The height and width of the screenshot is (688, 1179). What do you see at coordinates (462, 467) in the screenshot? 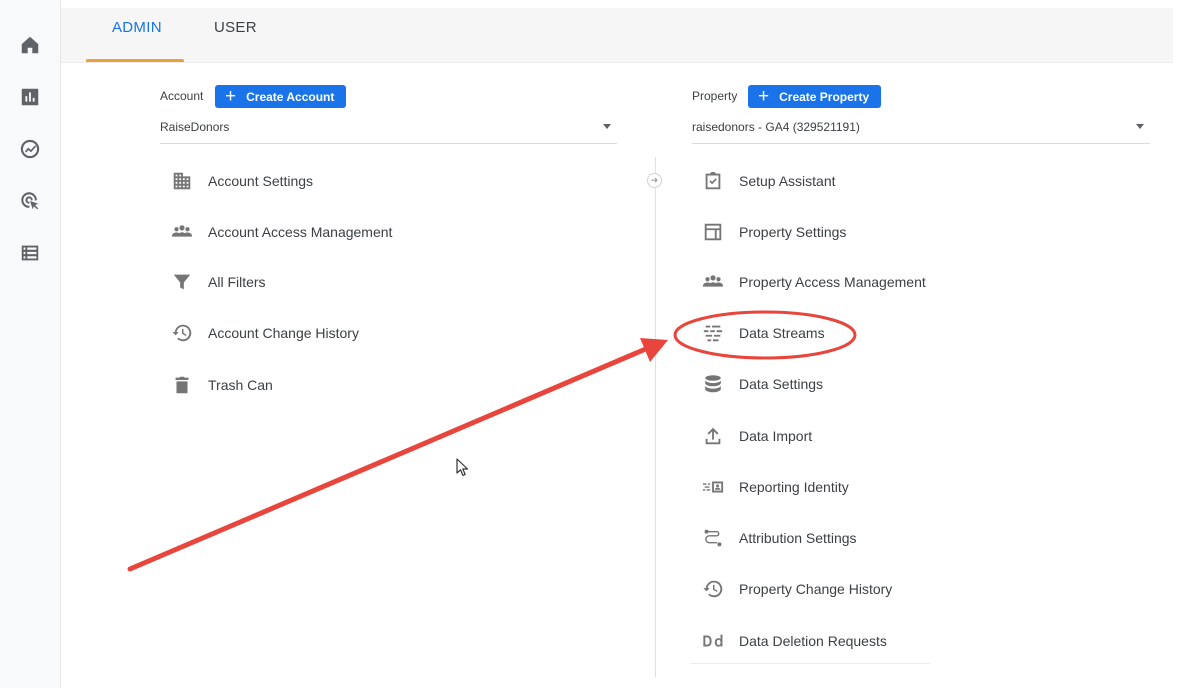
I see `mouse-cursor-icon` at bounding box center [462, 467].